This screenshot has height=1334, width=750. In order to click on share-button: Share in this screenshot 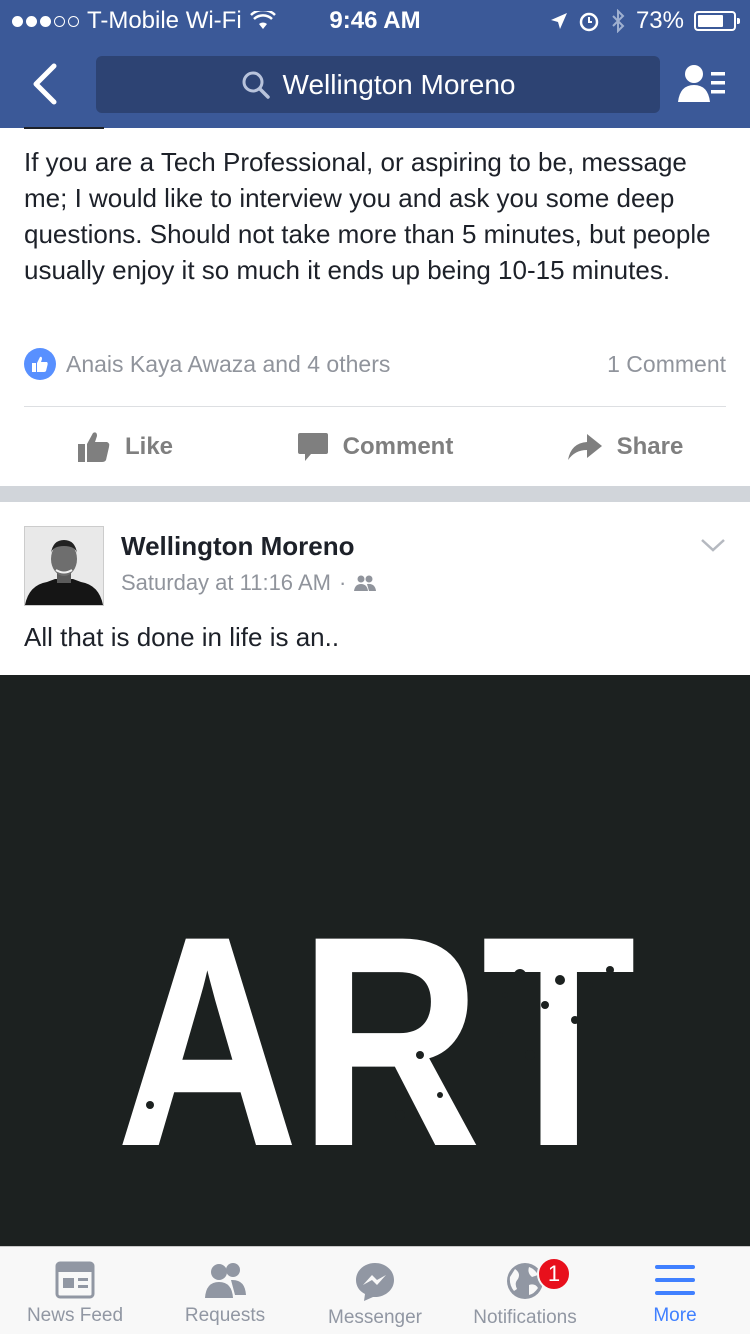, I will do `click(625, 447)`.